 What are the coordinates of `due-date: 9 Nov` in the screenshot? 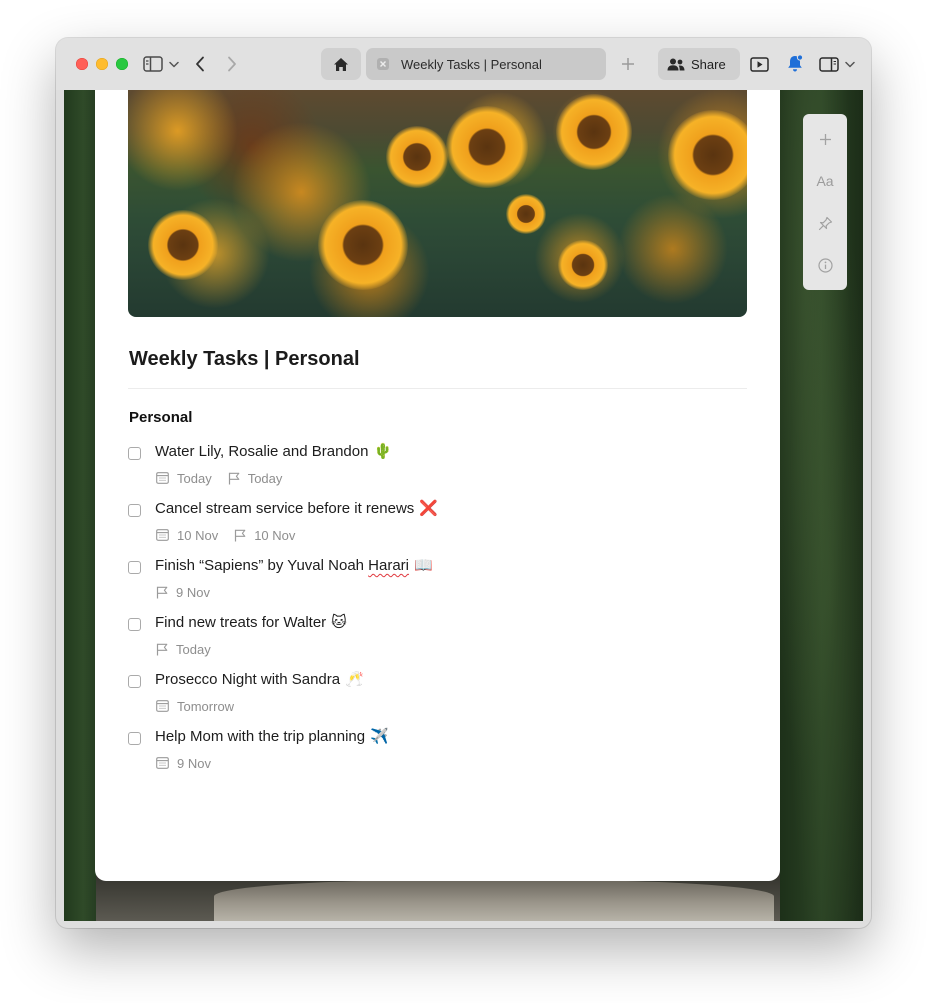 It's located at (183, 763).